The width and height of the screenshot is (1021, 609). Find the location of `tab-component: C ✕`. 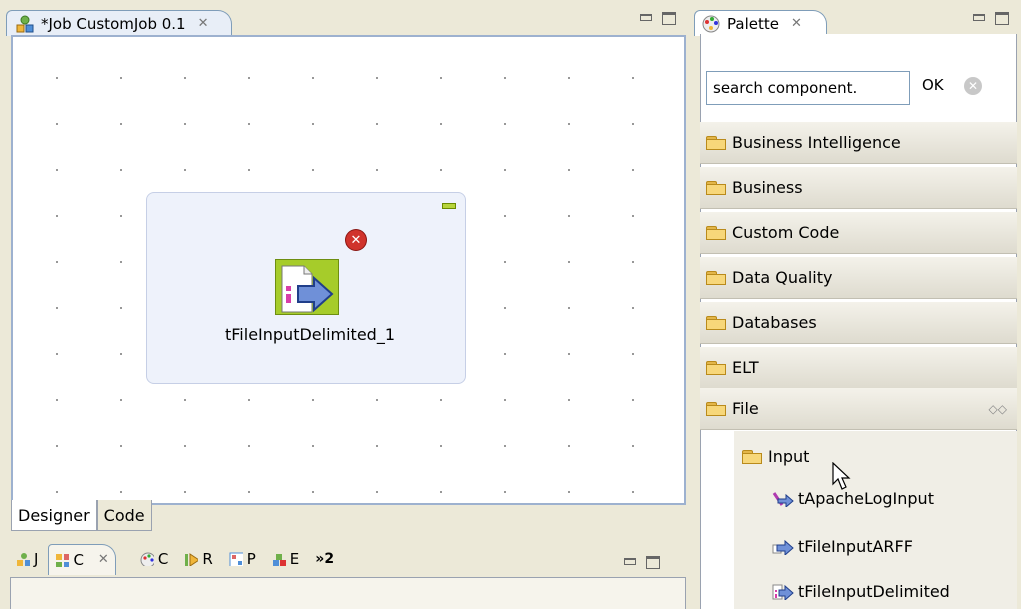

tab-component: C ✕ is located at coordinates (82, 559).